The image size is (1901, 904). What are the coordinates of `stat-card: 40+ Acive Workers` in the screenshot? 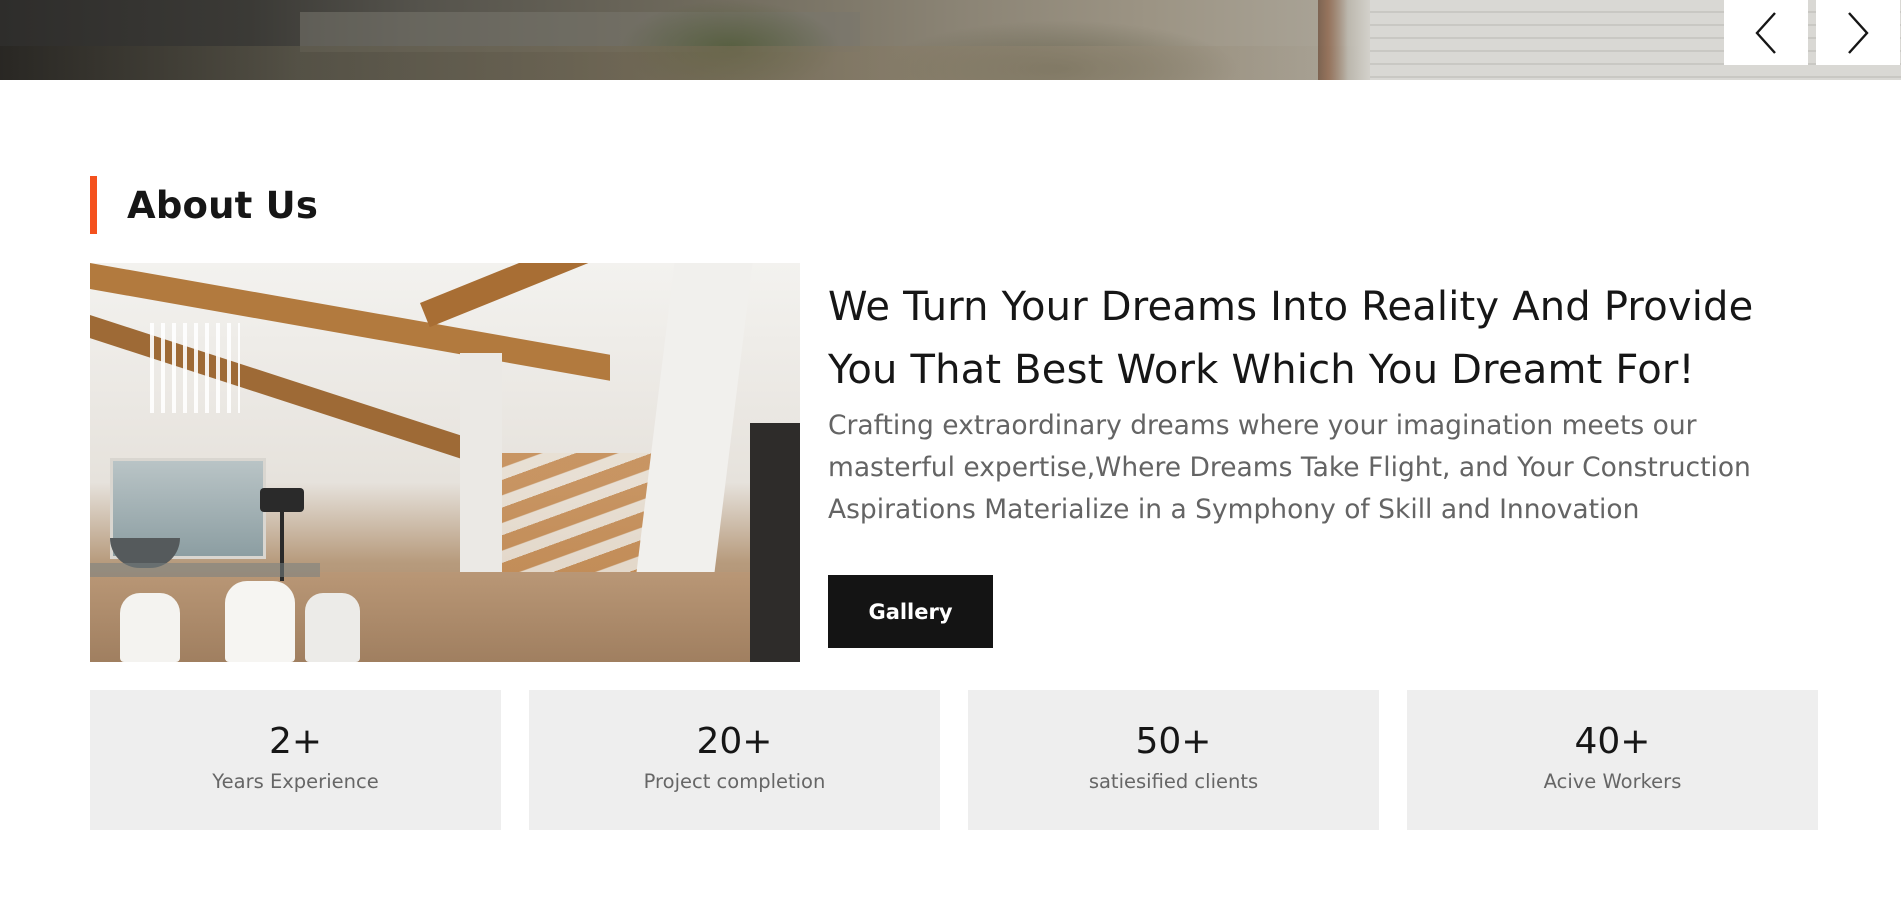 It's located at (1612, 760).